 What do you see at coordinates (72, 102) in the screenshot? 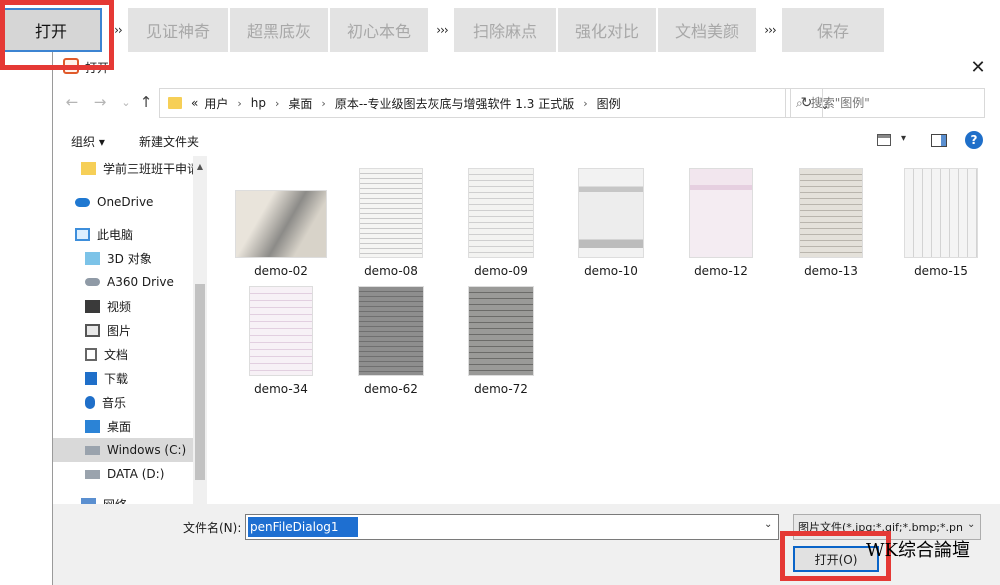
I see `back-button: ←` at bounding box center [72, 102].